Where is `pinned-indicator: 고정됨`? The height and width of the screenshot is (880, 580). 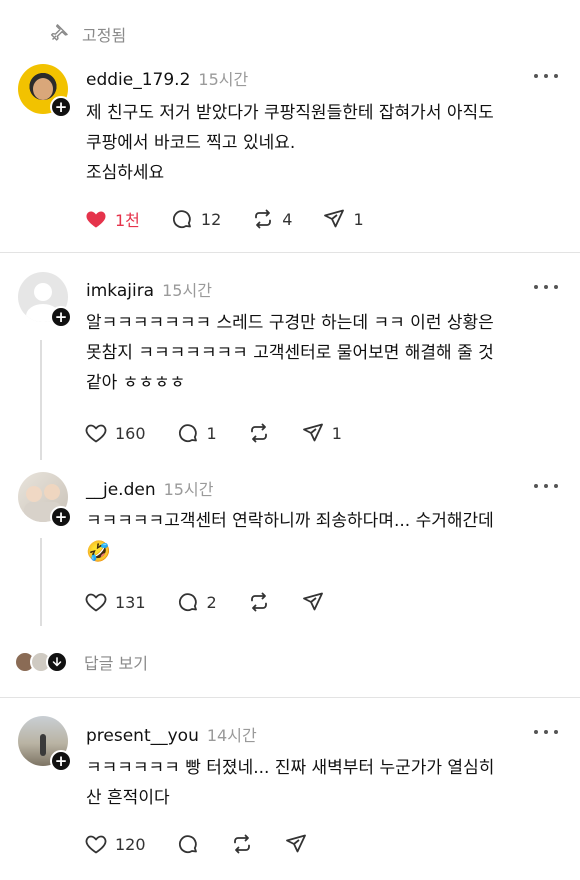
pinned-indicator: 고정됨 is located at coordinates (88, 34).